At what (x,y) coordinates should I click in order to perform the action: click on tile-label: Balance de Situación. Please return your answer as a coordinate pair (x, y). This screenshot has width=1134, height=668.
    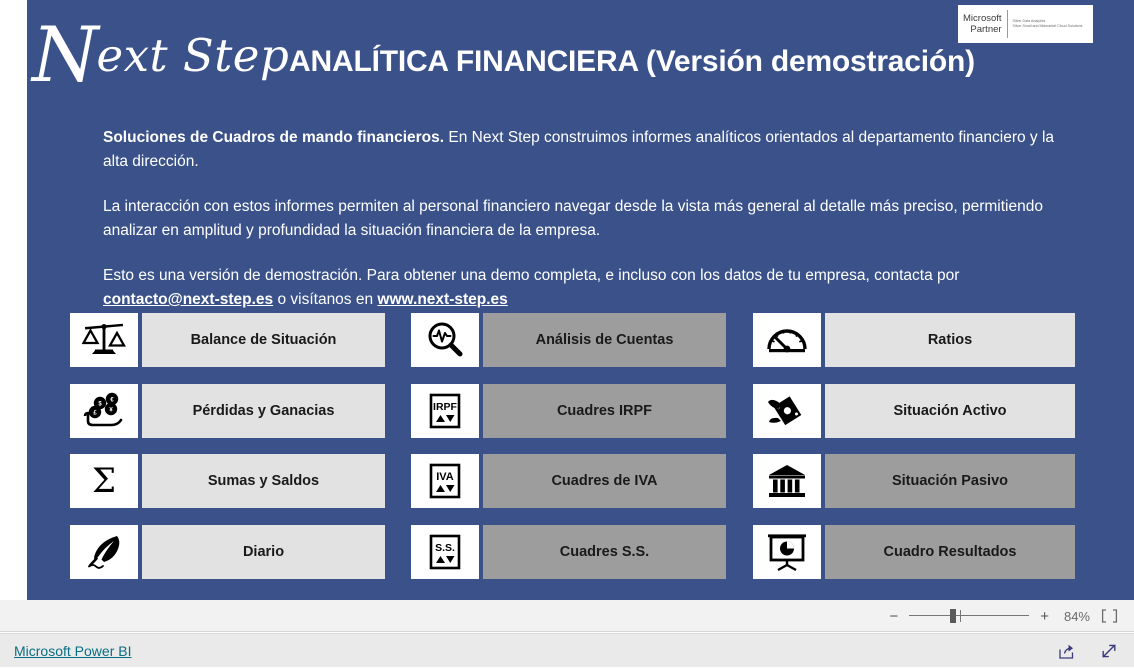
    Looking at the image, I should click on (263, 340).